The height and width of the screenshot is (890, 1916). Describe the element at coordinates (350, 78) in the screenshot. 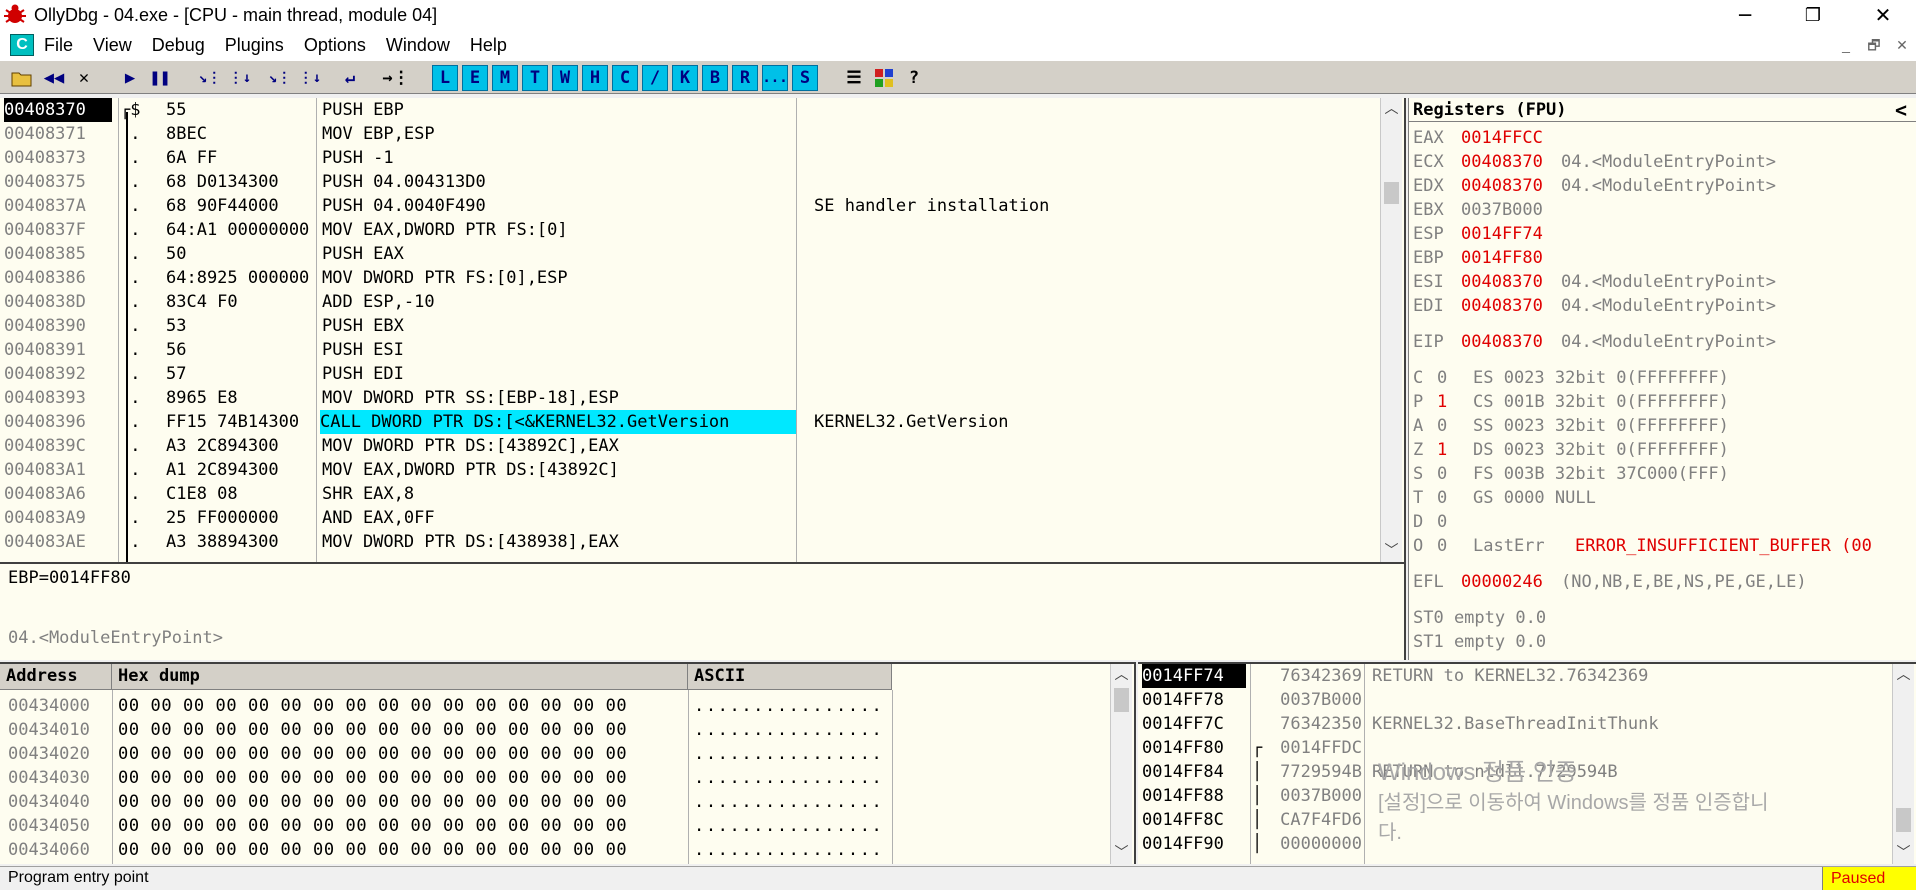

I see `execute-till-return-icon: ↵` at that location.